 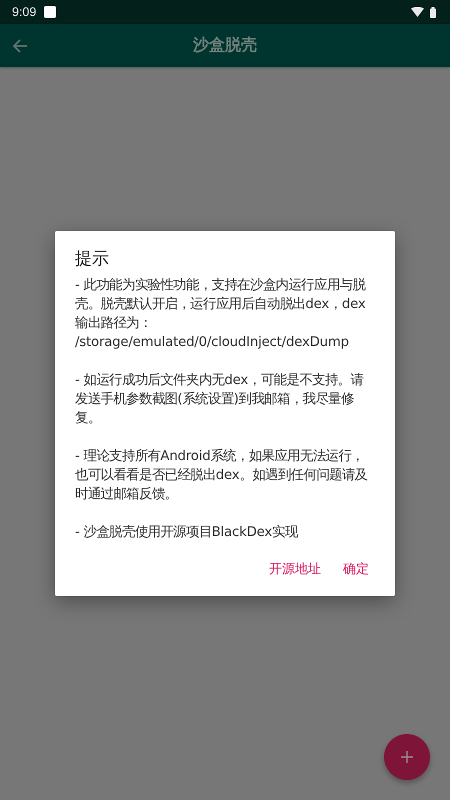 I want to click on plus-icon, so click(x=407, y=757).